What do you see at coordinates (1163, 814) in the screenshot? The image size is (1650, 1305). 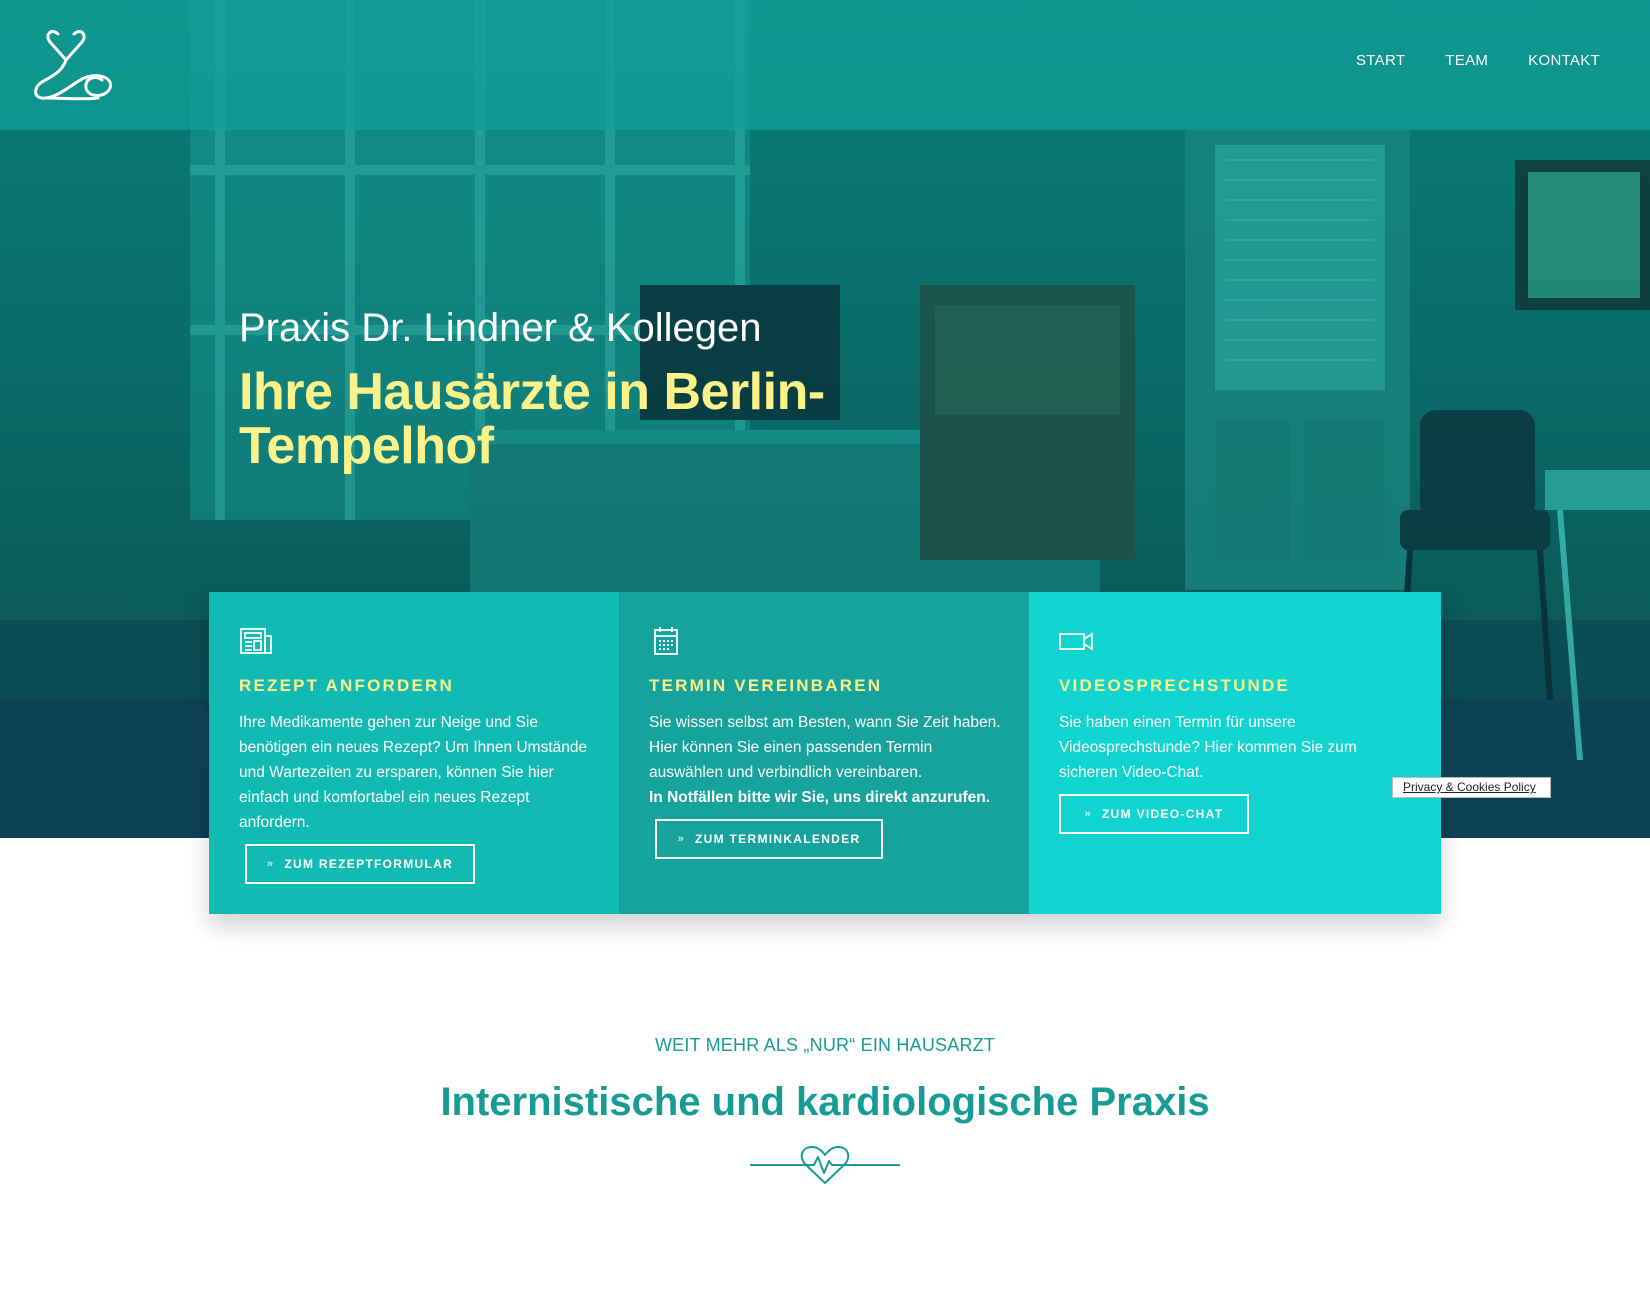 I see `button-label: ZUM VIDEO-CHAT` at bounding box center [1163, 814].